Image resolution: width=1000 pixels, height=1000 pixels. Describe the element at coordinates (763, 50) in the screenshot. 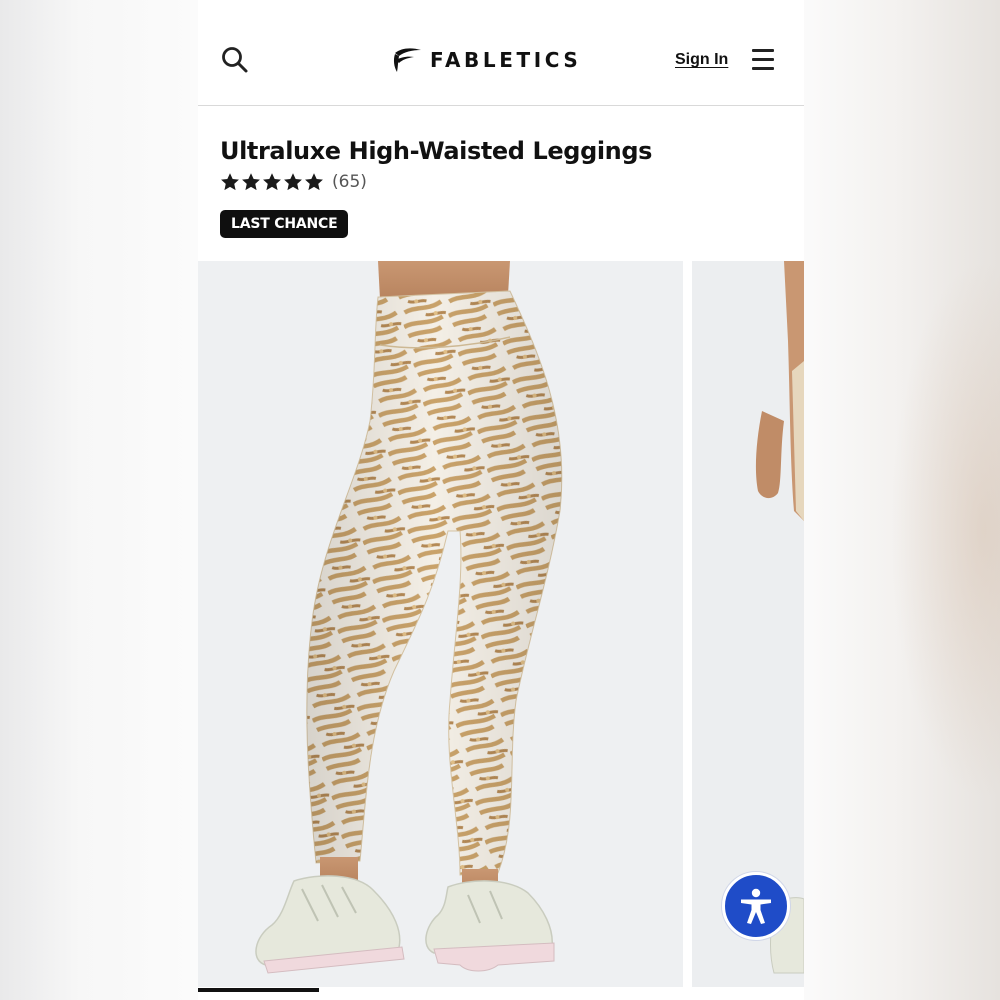

I see `hamburger-menu-icon` at that location.